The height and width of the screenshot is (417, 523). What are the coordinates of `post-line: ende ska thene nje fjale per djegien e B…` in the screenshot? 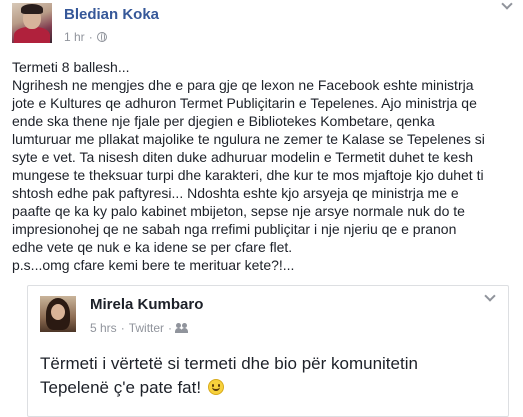 It's located at (223, 121).